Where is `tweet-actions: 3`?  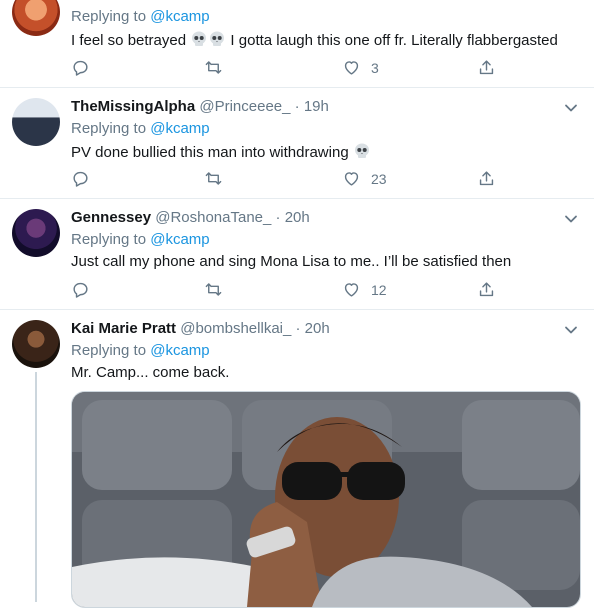
tweet-actions: 3 is located at coordinates (291, 69).